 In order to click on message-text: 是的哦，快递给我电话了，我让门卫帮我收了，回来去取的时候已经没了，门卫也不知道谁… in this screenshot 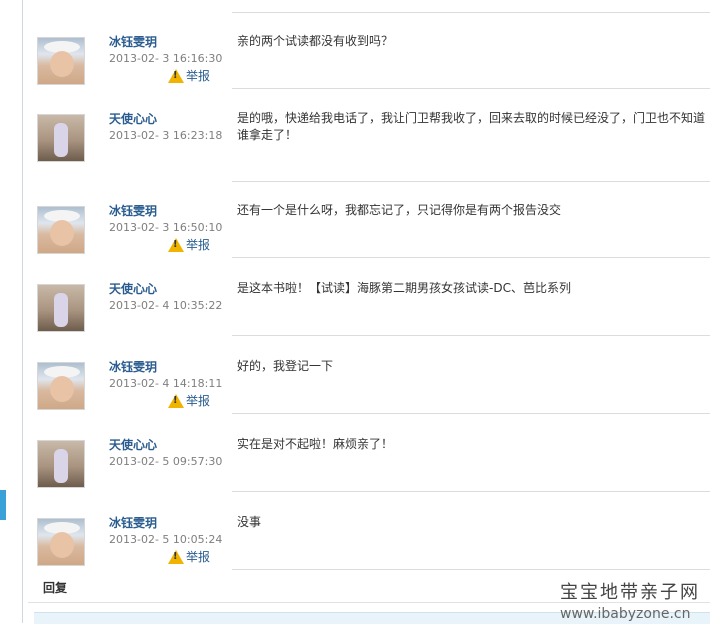, I will do `click(471, 126)`.